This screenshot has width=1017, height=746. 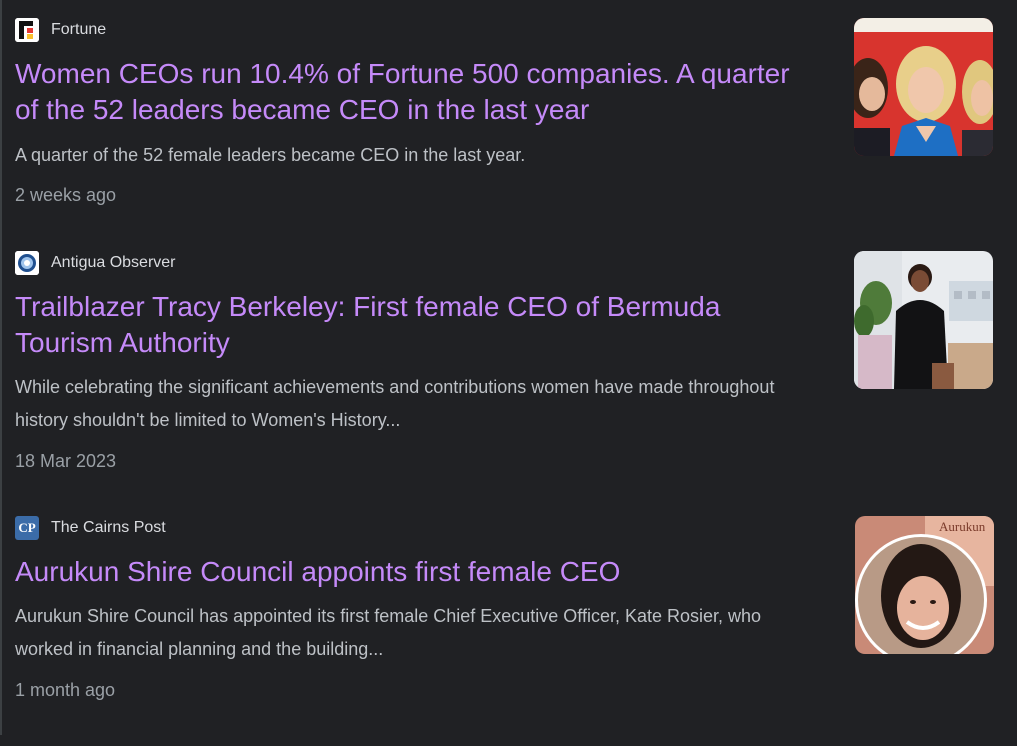 What do you see at coordinates (962, 526) in the screenshot?
I see `thumbnail-banner-text: Aurukun` at bounding box center [962, 526].